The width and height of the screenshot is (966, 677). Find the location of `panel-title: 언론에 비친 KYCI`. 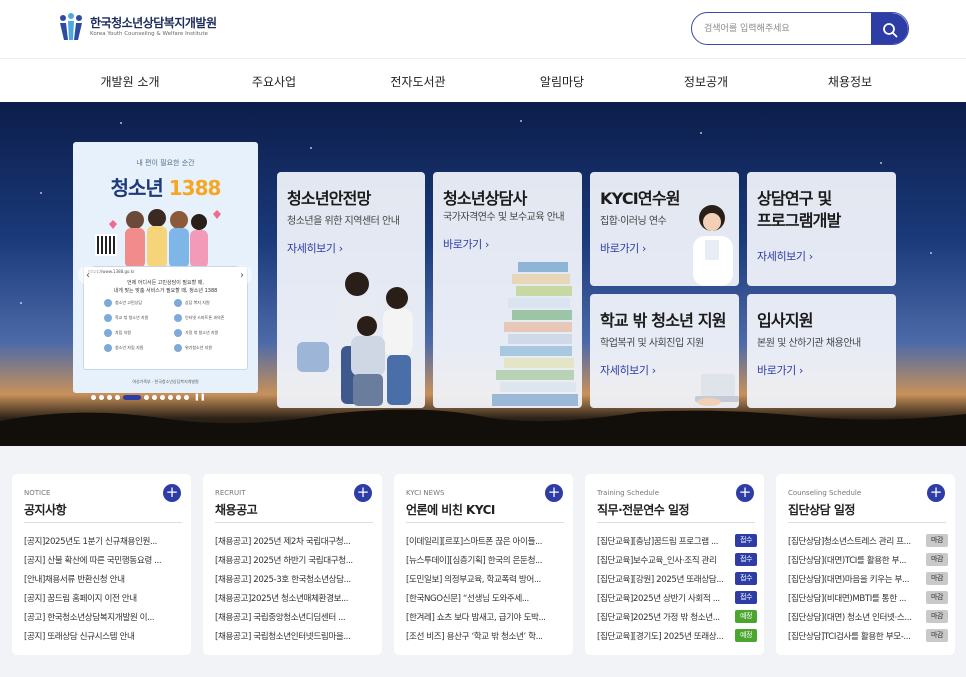

panel-title: 언론에 비친 KYCI is located at coordinates (450, 510).